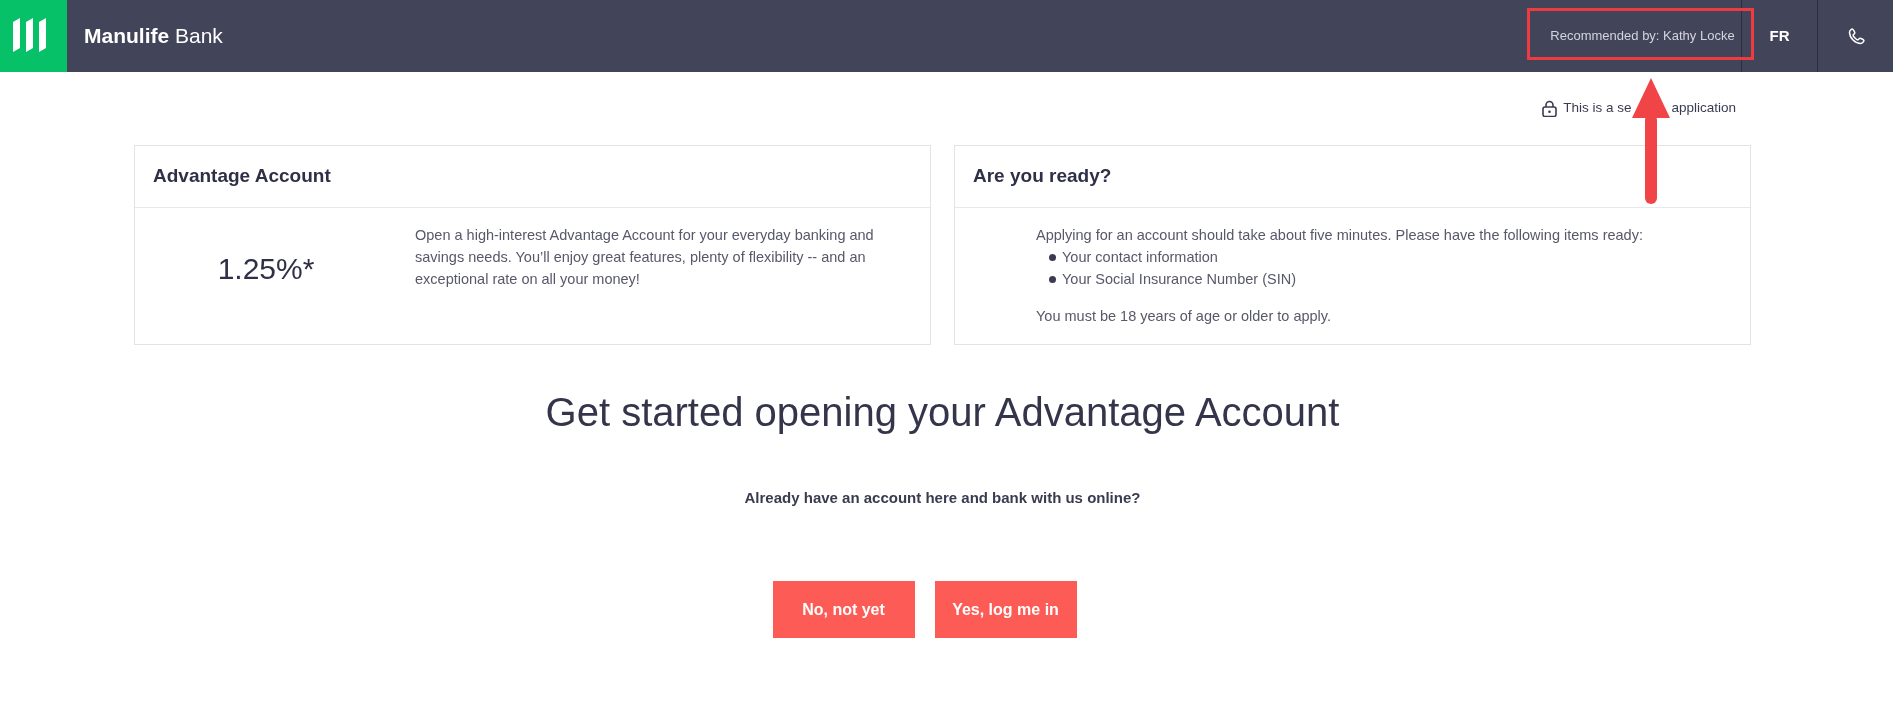  Describe the element at coordinates (1005, 609) in the screenshot. I see `login-button: Yes, log me in` at that location.